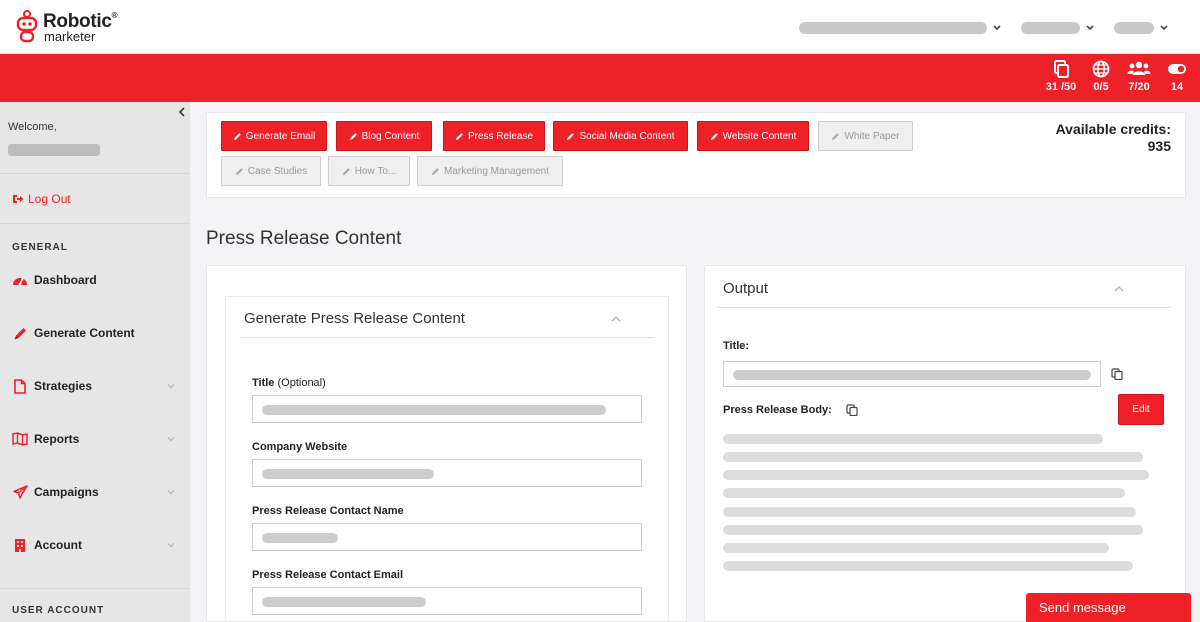  I want to click on collapse-sidebar-icon, so click(182, 112).